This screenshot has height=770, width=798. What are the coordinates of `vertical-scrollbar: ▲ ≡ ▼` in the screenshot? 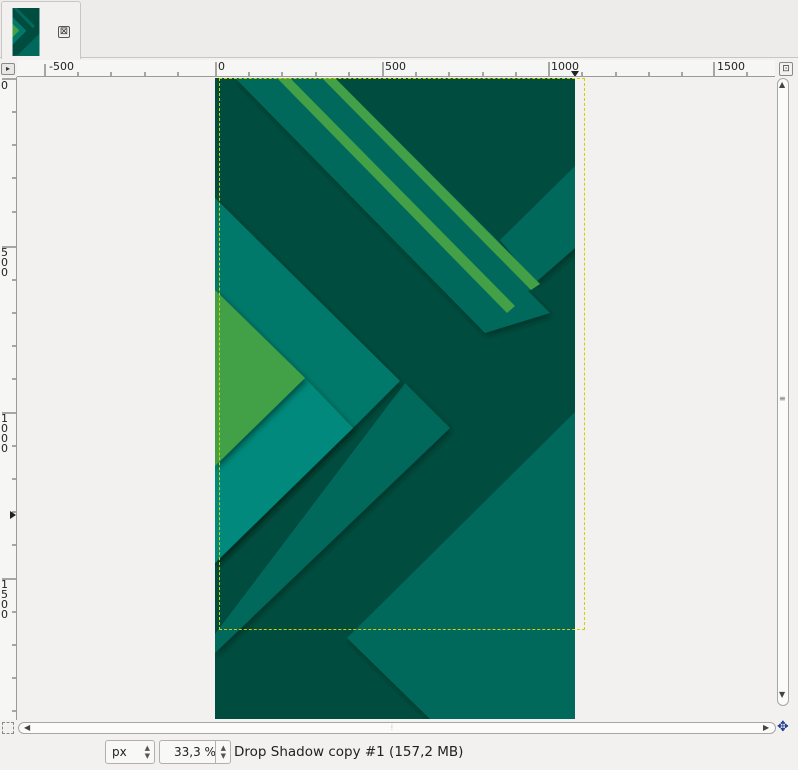 It's located at (783, 399).